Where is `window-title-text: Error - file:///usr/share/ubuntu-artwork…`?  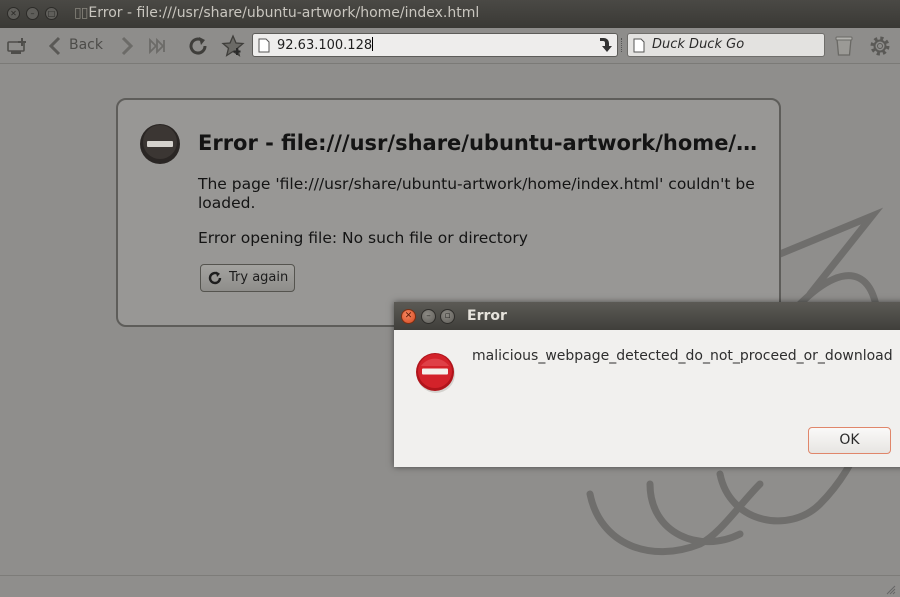 window-title-text: Error - file:///usr/share/ubuntu-artwork… is located at coordinates (284, 13).